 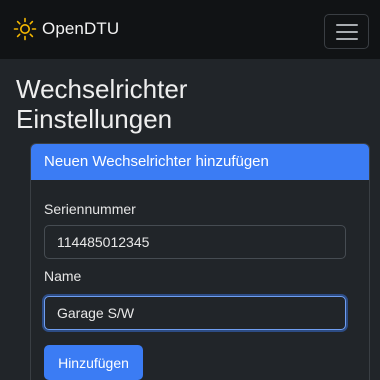 I want to click on brand-link: OpenDTU, so click(x=66, y=29).